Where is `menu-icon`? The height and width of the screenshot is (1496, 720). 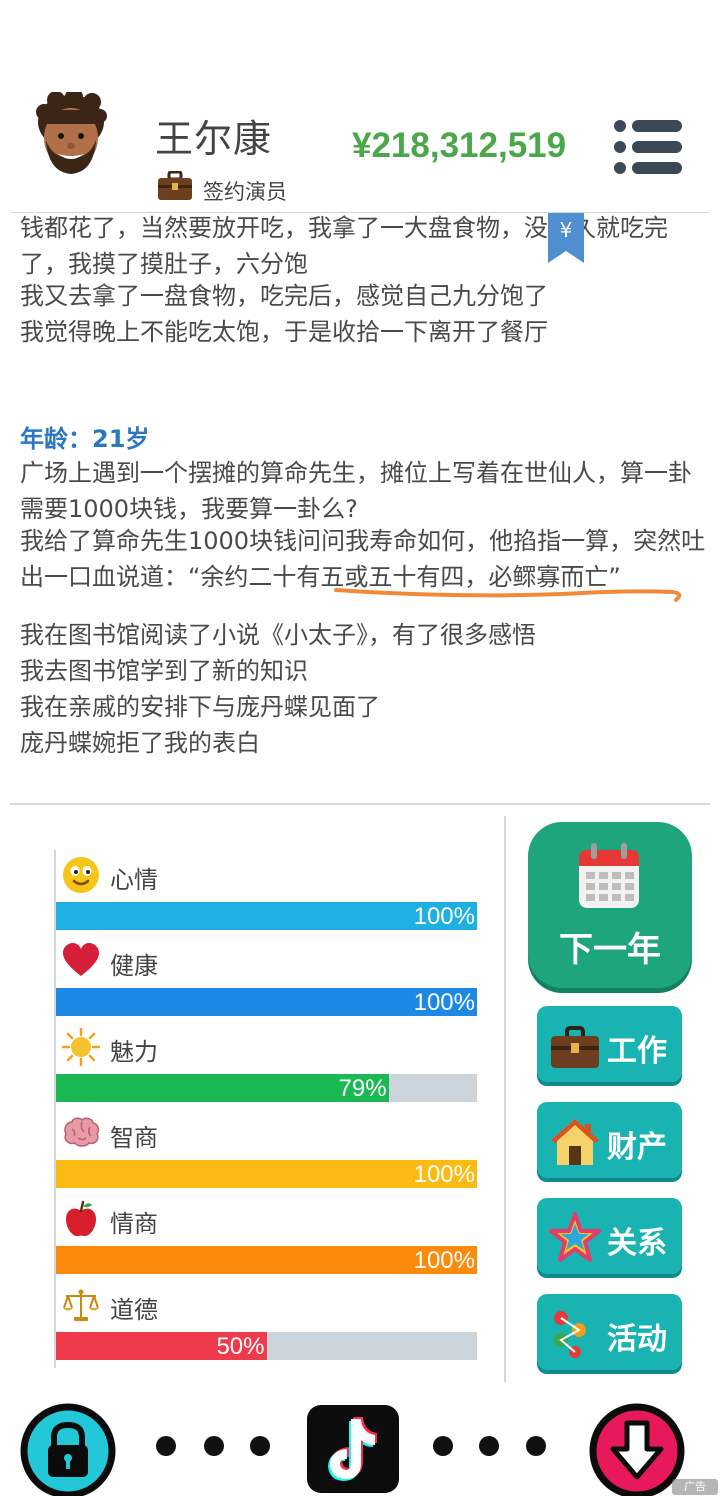 menu-icon is located at coordinates (648, 147).